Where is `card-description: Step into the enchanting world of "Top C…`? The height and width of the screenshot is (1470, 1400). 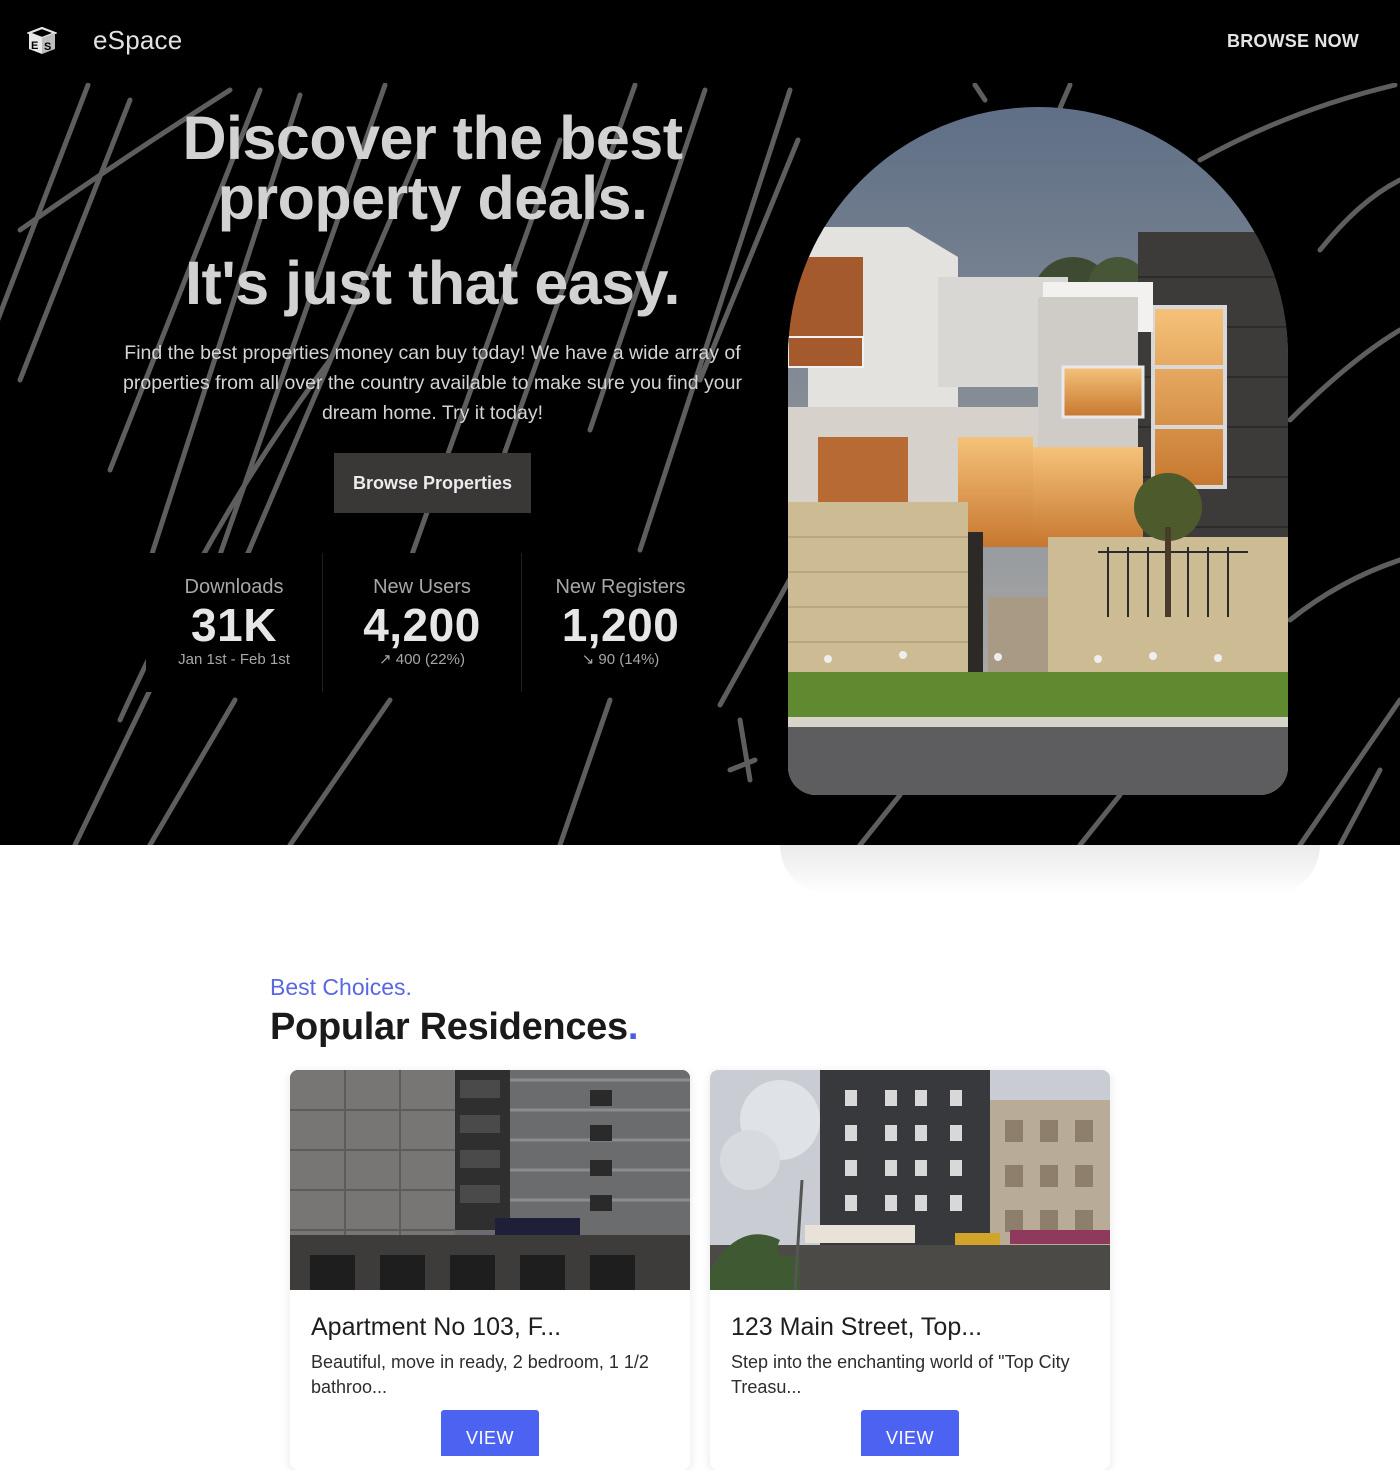
card-description: Step into the enchanting world of "Top C… is located at coordinates (900, 1374).